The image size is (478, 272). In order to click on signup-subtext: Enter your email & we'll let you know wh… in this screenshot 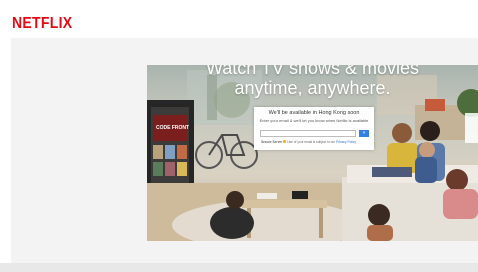, I will do `click(314, 120)`.